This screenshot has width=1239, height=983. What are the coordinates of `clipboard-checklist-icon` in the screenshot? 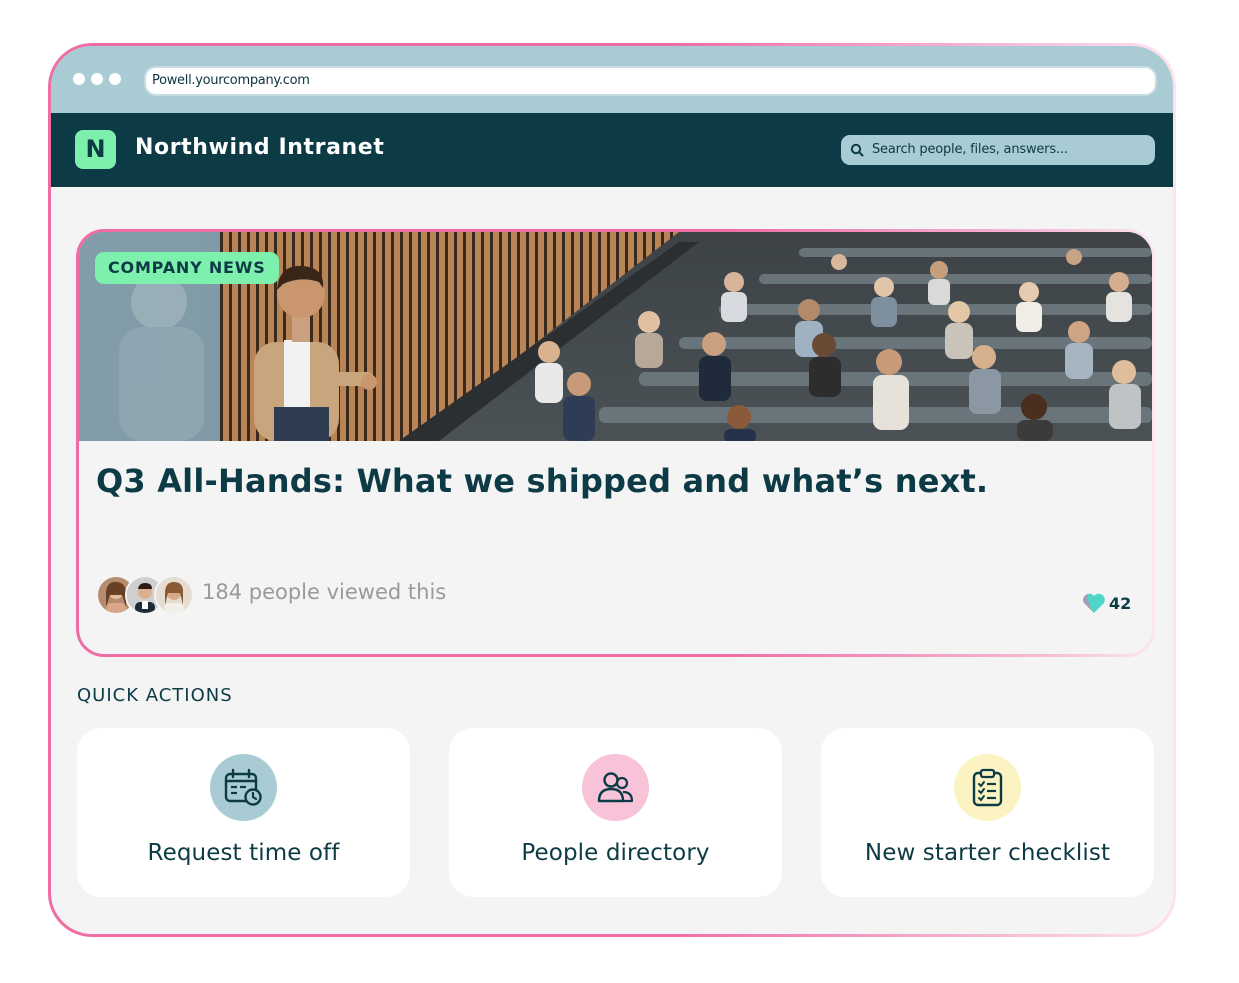 It's located at (987, 787).